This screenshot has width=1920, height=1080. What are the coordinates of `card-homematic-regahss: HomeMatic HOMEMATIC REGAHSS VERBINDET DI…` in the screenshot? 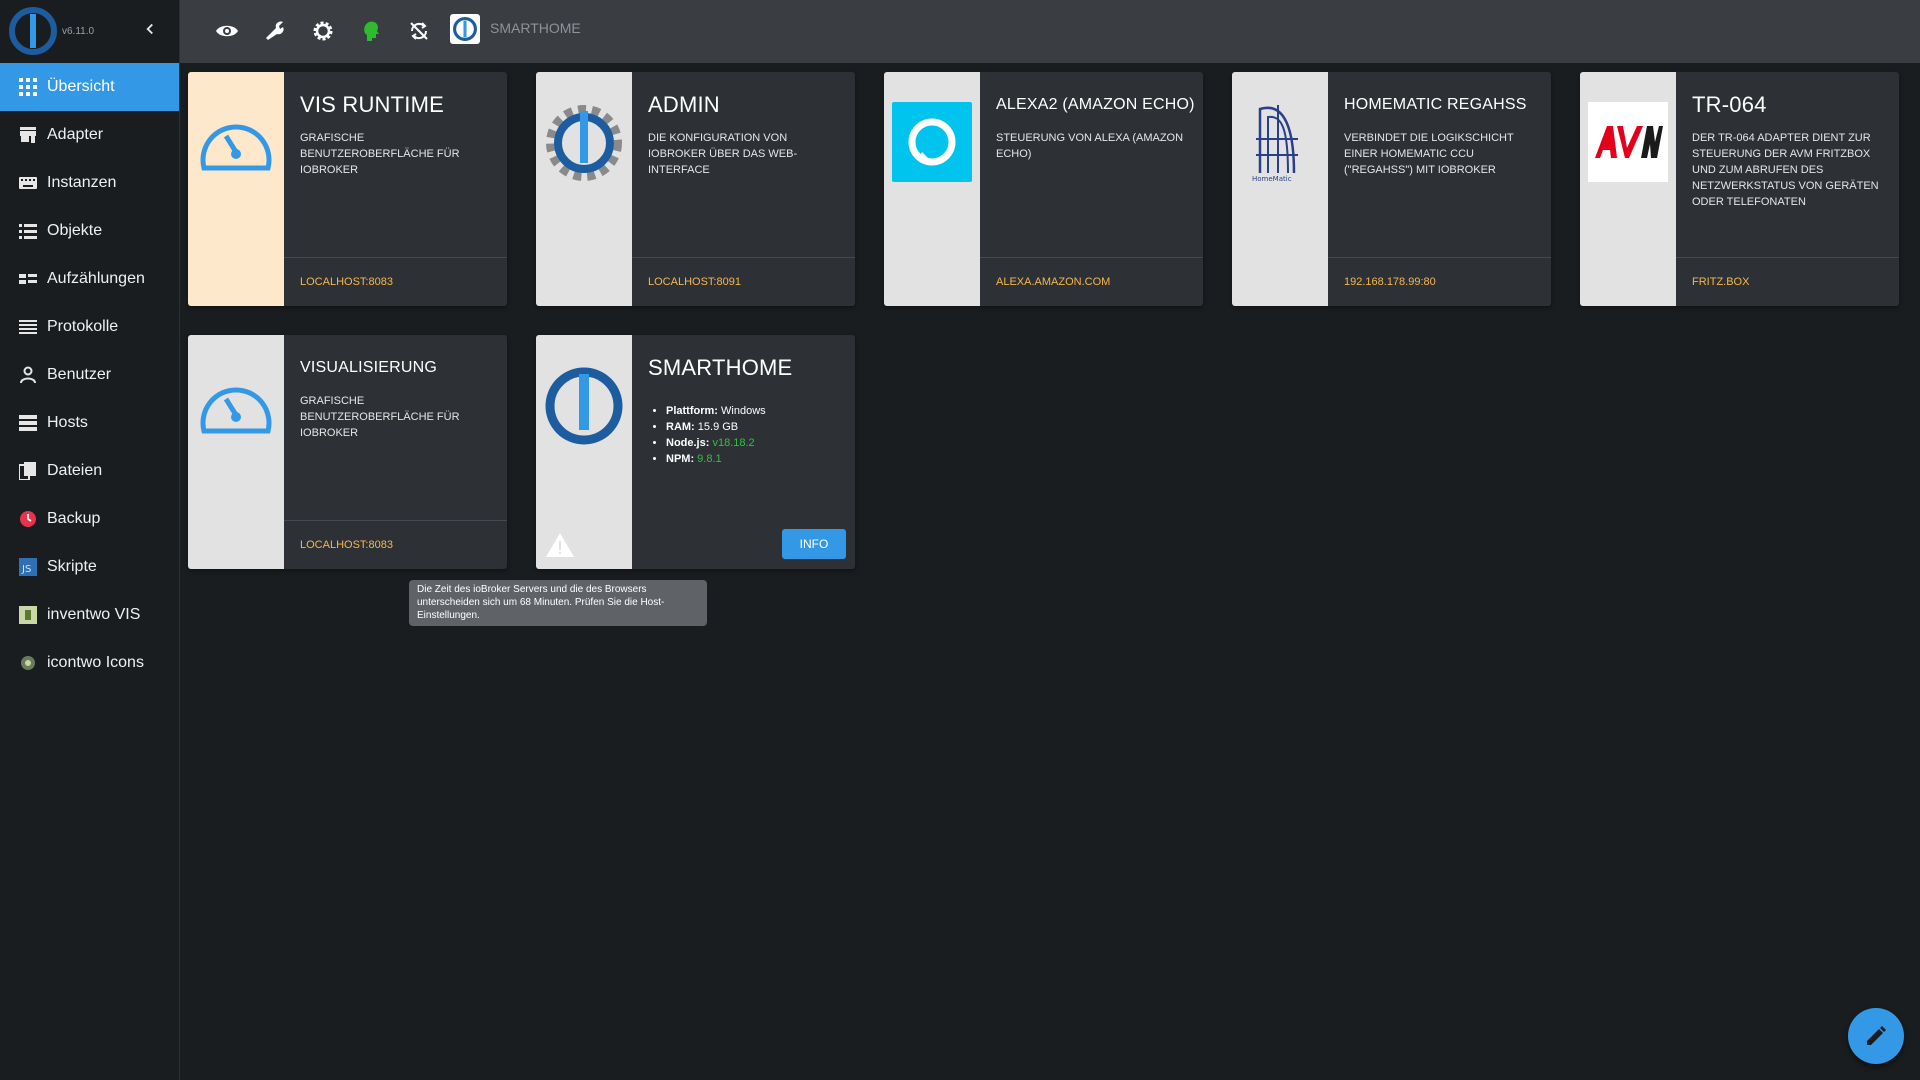 It's located at (1391, 189).